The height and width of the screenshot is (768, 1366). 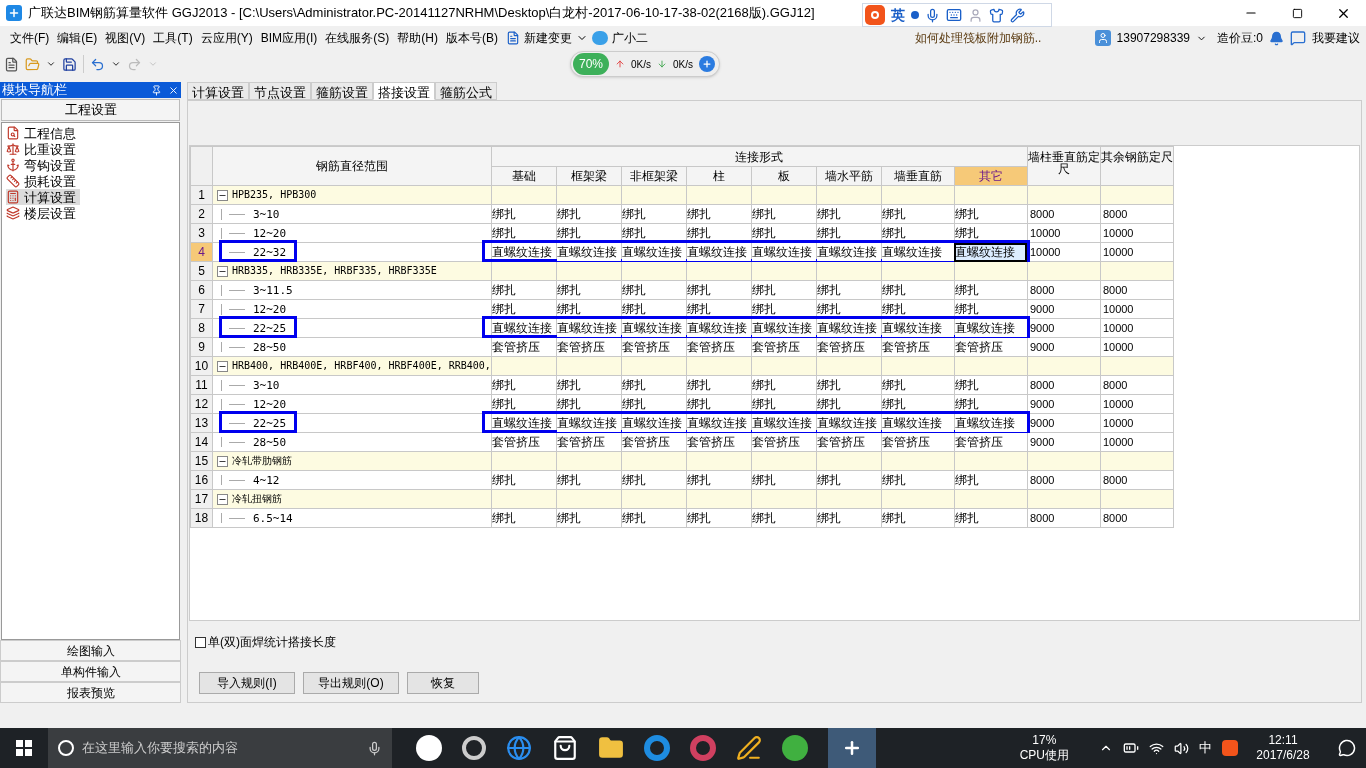 What do you see at coordinates (915, 15) in the screenshot?
I see `punctuation-icon` at bounding box center [915, 15].